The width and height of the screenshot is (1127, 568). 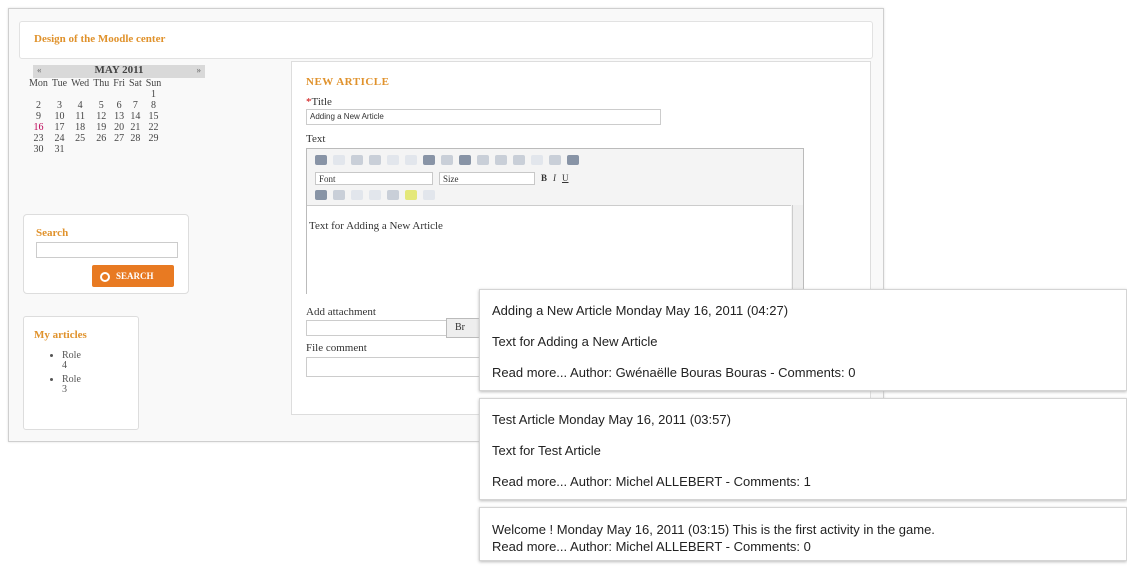 What do you see at coordinates (487, 178) in the screenshot?
I see `size-select: Size` at bounding box center [487, 178].